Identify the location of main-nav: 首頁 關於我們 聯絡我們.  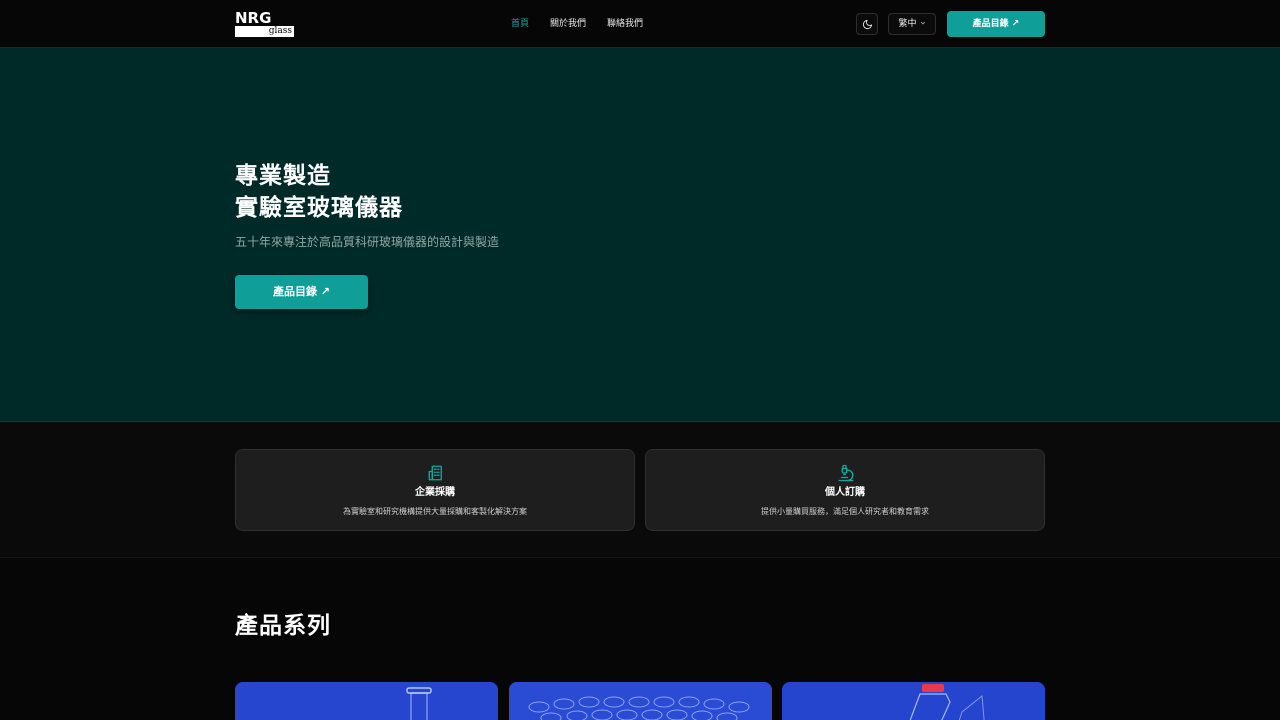
(577, 24).